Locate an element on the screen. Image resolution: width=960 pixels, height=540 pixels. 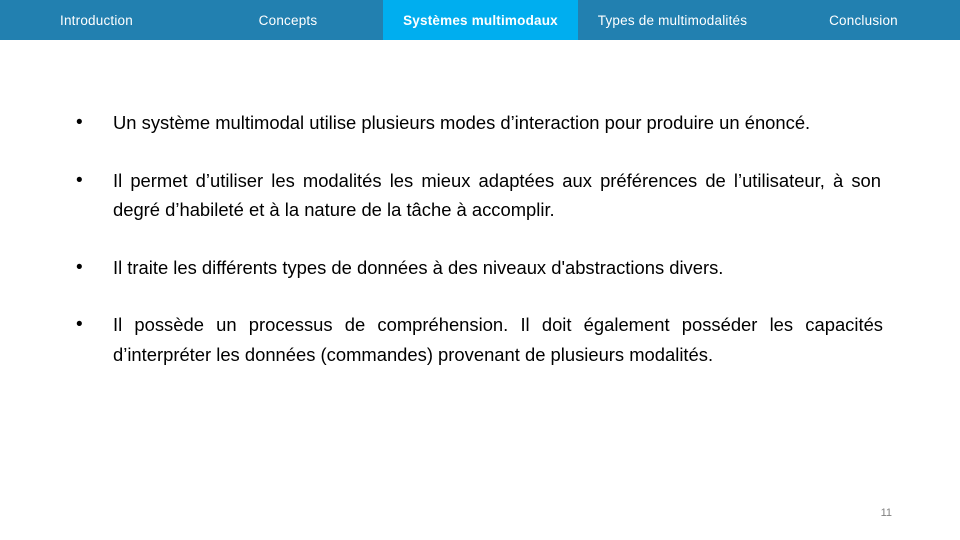
nav-tab-conclusion-label: Conclusion is located at coordinates (863, 20).